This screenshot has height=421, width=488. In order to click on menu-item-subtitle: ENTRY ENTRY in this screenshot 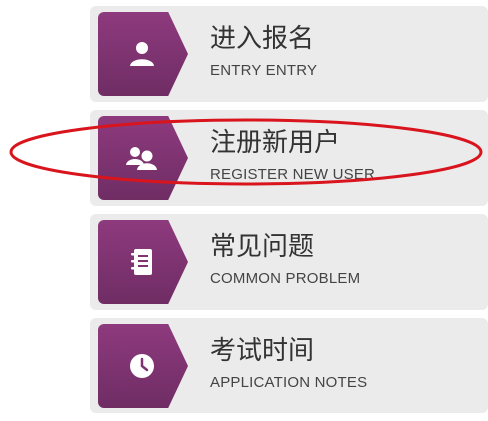, I will do `click(264, 70)`.